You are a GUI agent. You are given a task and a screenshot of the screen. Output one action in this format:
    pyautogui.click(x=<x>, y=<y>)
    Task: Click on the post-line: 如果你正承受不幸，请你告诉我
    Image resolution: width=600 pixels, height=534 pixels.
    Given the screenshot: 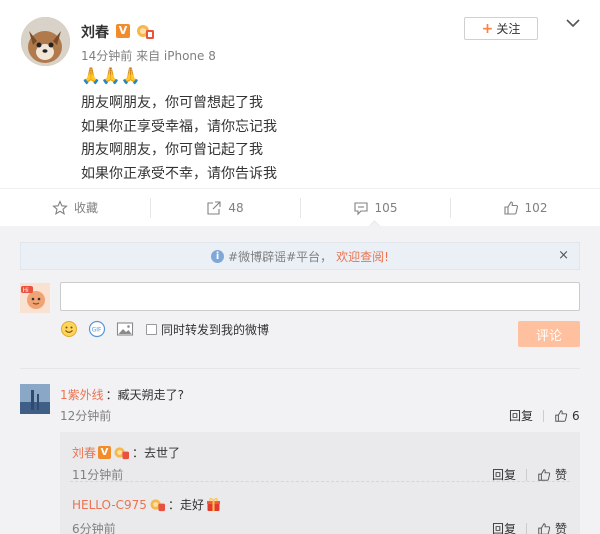 What is the action you would take?
    pyautogui.click(x=179, y=173)
    